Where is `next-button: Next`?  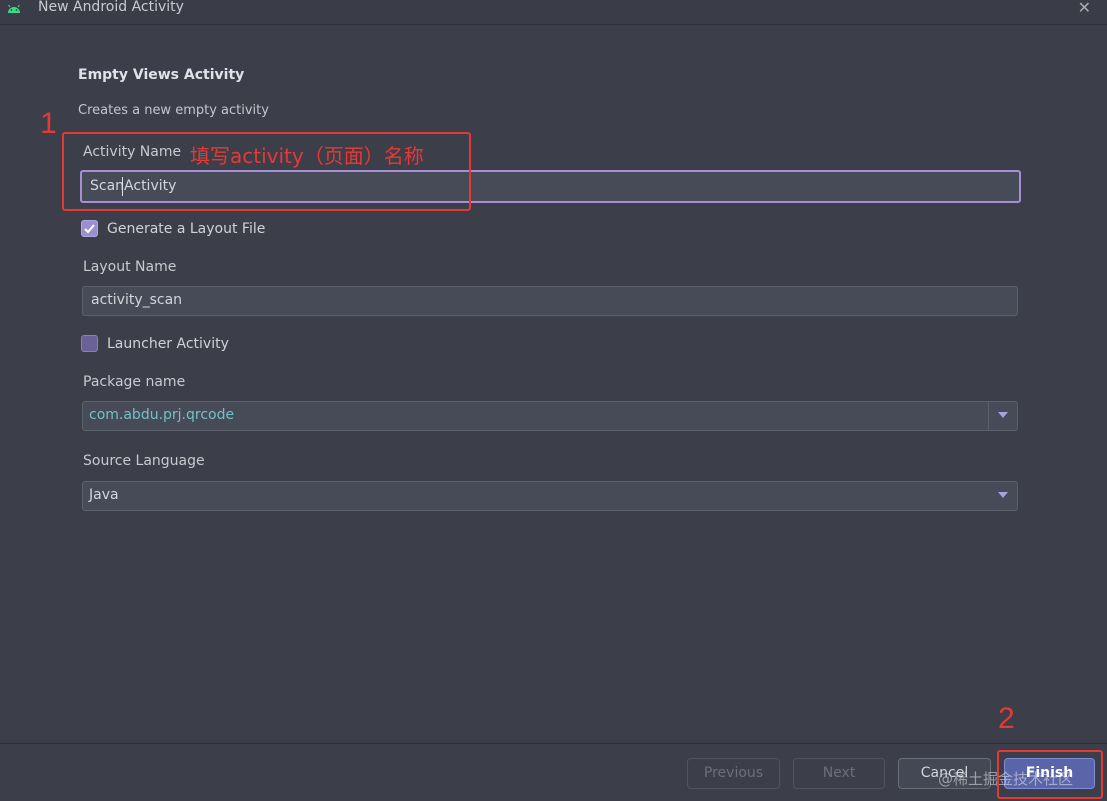
next-button: Next is located at coordinates (839, 773).